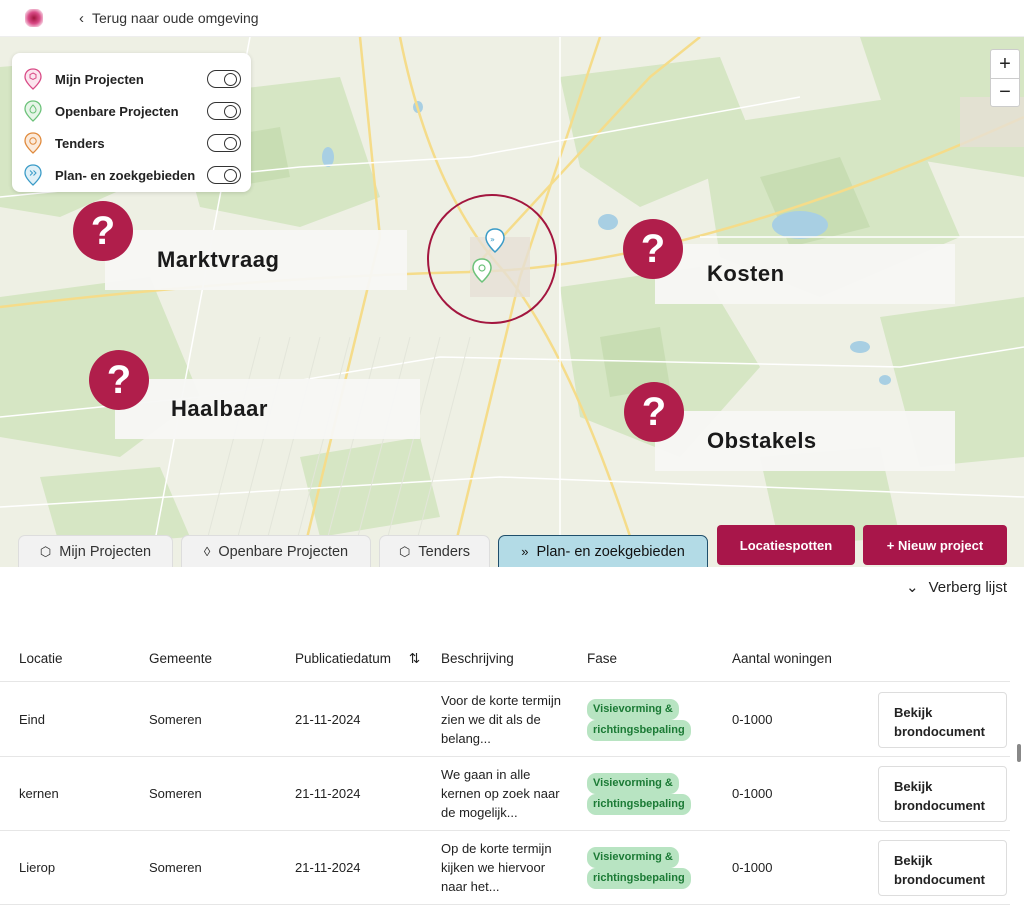 Image resolution: width=1024 pixels, height=905 pixels. I want to click on legend-label: Plan- en zoekgebieden, so click(125, 175).